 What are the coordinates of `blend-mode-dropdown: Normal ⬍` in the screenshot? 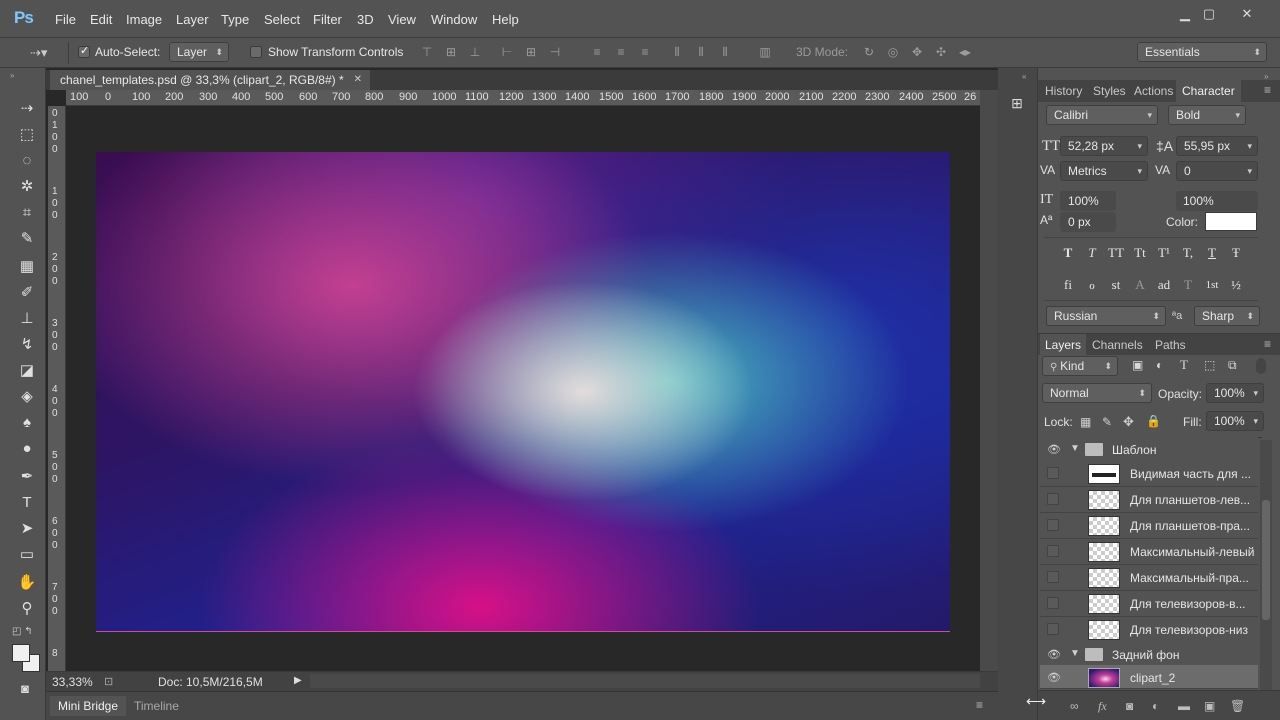 It's located at (1097, 393).